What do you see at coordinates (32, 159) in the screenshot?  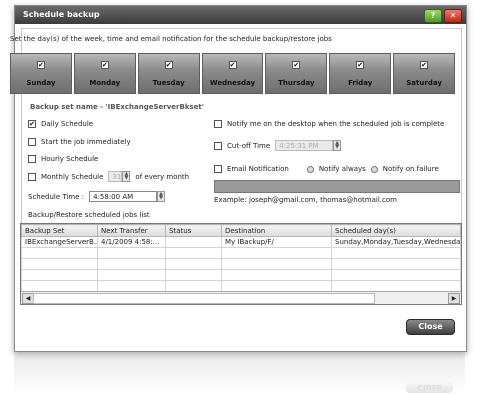 I see `hourly-schedule-checkbox` at bounding box center [32, 159].